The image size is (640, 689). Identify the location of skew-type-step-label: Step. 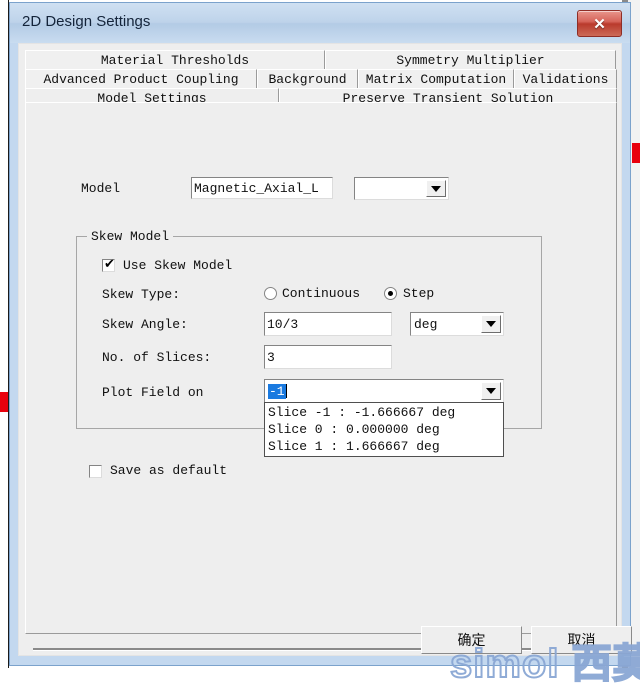
(419, 293).